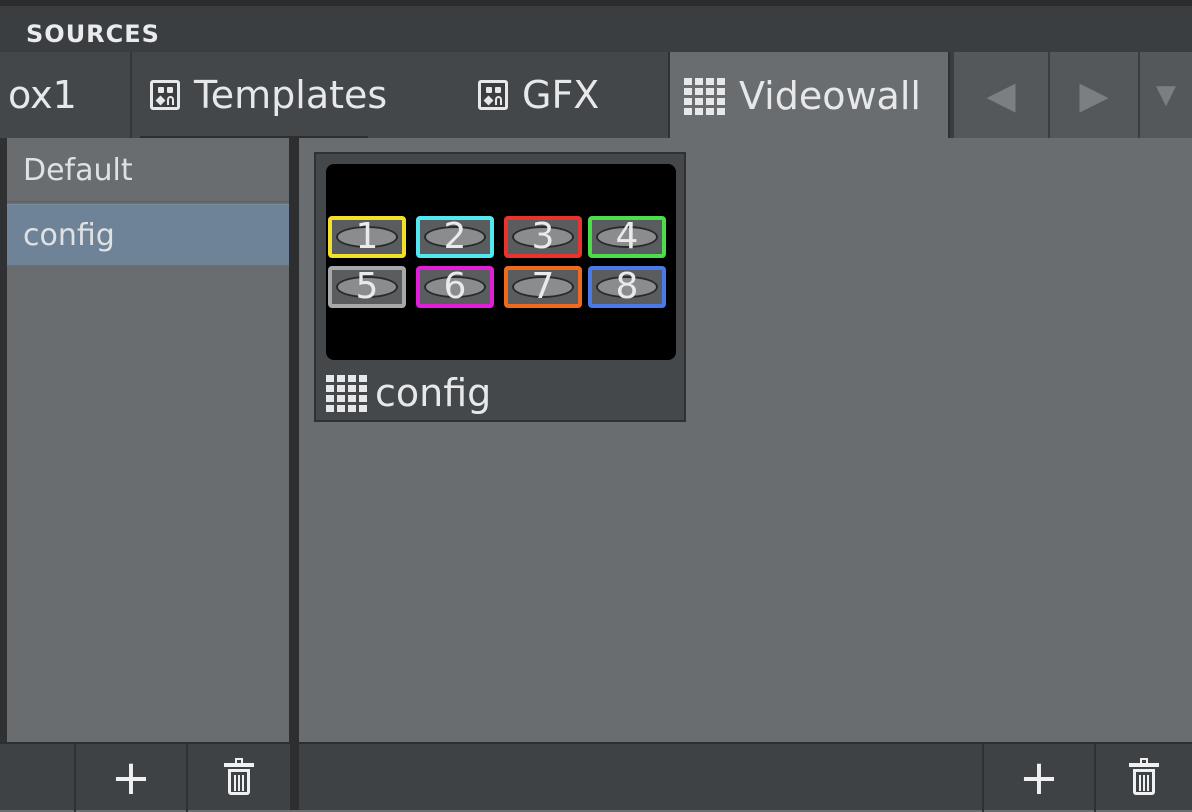 The image size is (1192, 812). Describe the element at coordinates (69, 235) in the screenshot. I see `list-item-label: config` at that location.